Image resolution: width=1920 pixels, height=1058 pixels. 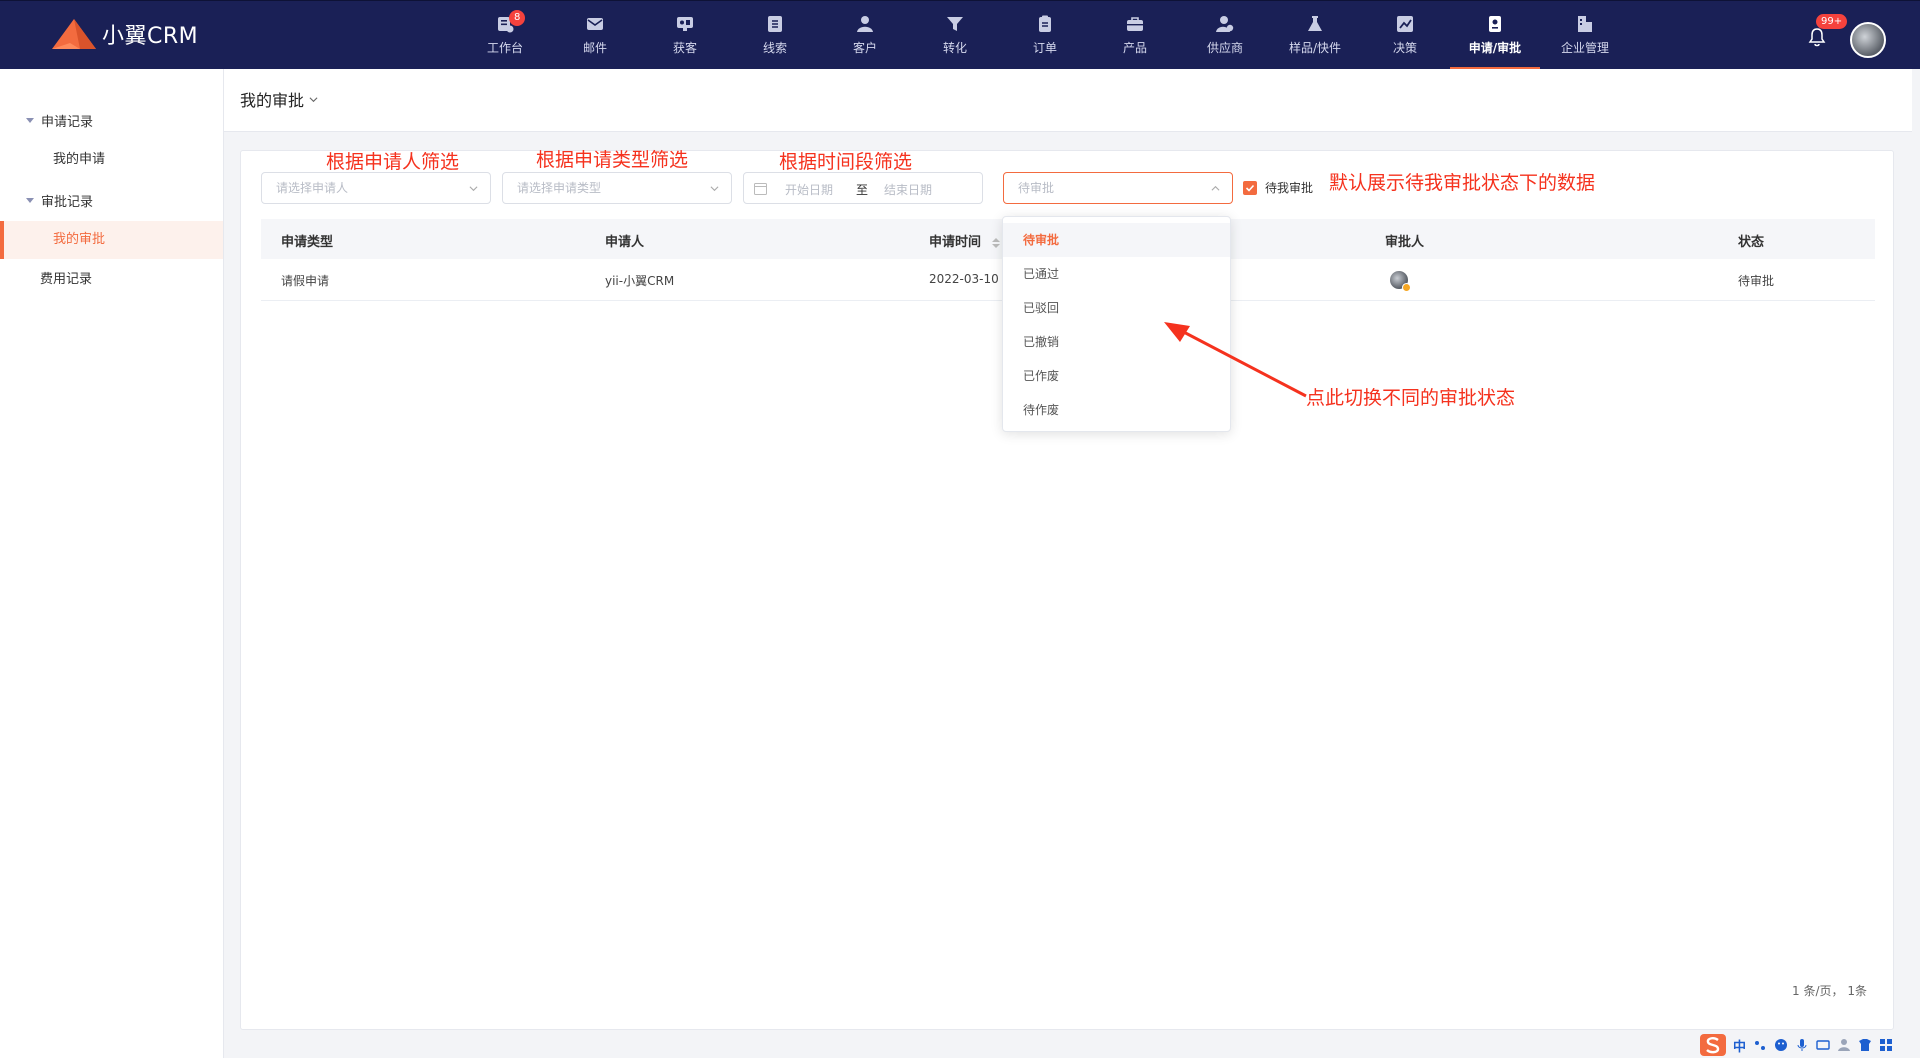 What do you see at coordinates (1760, 1045) in the screenshot?
I see `punctuation-icon` at bounding box center [1760, 1045].